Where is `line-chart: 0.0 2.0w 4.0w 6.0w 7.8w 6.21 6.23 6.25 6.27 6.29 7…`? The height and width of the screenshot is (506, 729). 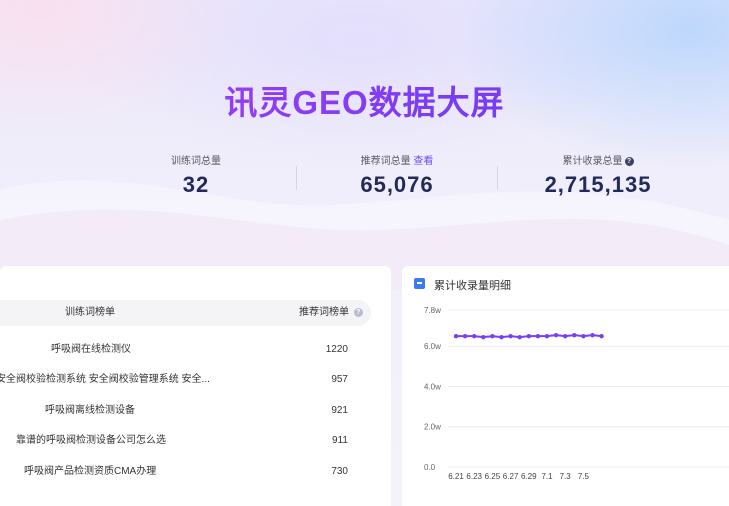
line-chart: 0.0 2.0w 4.0w 6.0w 7.8w 6.21 6.23 6.25 6.27 6.29 7… is located at coordinates (576, 393).